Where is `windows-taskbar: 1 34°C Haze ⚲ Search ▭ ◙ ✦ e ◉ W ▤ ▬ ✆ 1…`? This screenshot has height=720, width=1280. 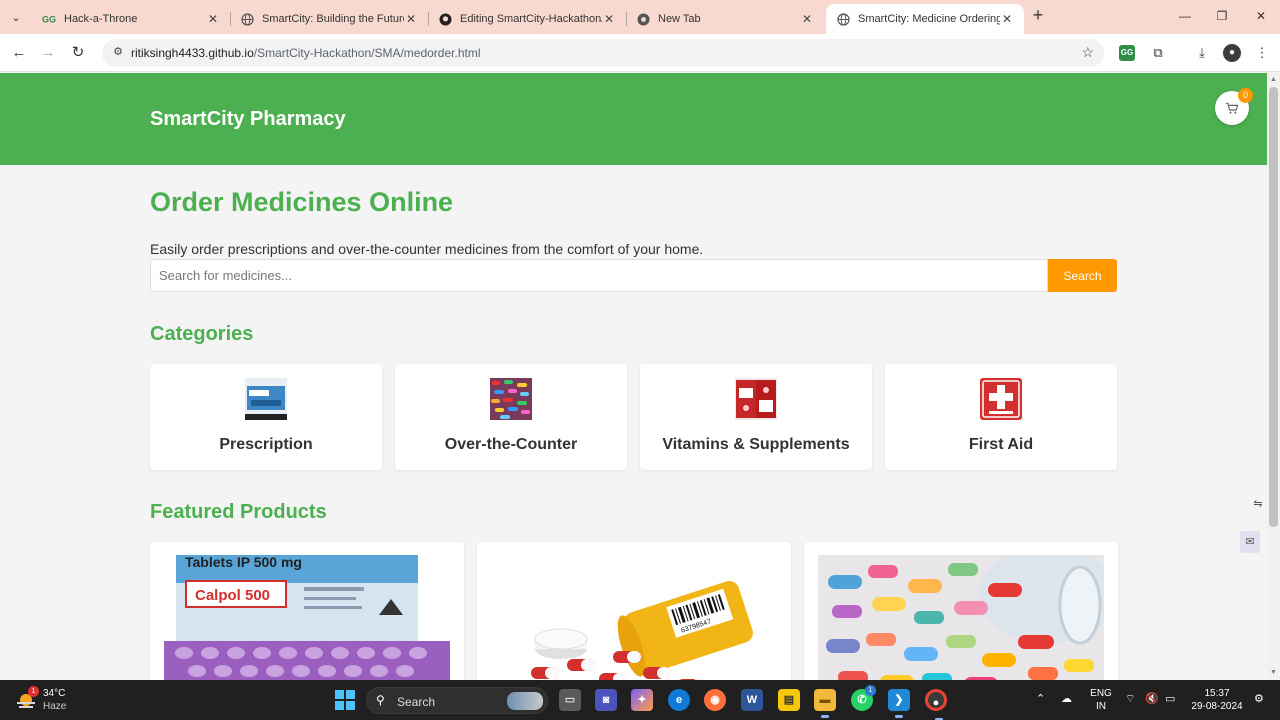
windows-taskbar: 1 34°C Haze ⚲ Search ▭ ◙ ✦ e ◉ W ▤ ▬ ✆ 1… is located at coordinates (640, 700).